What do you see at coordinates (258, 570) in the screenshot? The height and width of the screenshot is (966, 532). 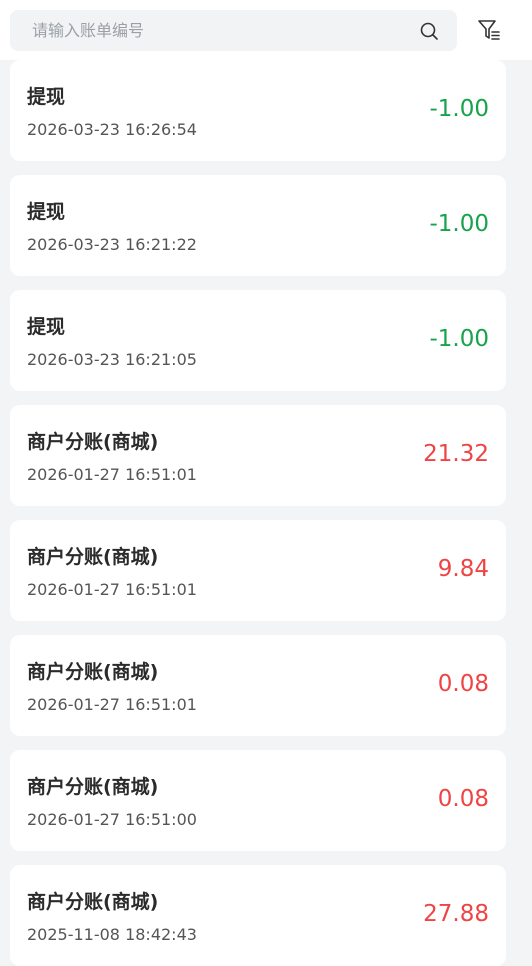 I see `list-item: 商户分账(商城) 2026-01-27 16:51:01 9.84` at bounding box center [258, 570].